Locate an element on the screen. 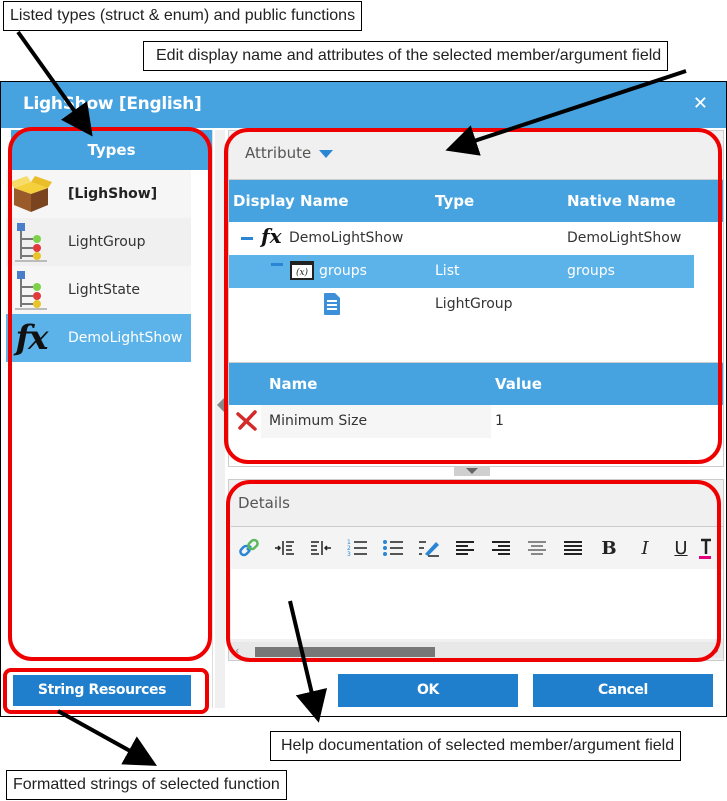 The height and width of the screenshot is (801, 727). dialog-titlebar: LighShow [English] ✕ is located at coordinates (363, 105).